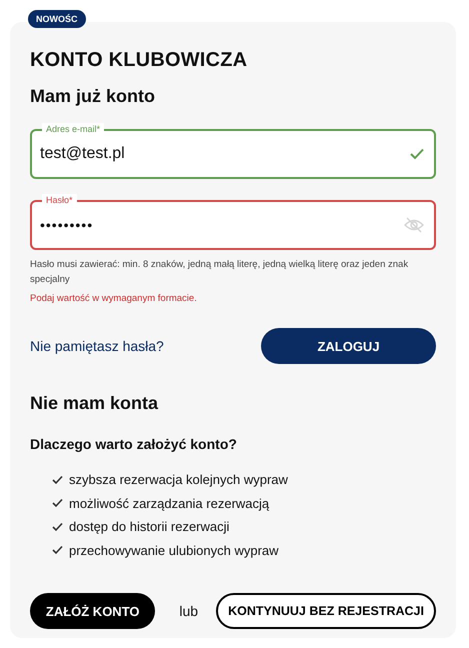  Describe the element at coordinates (95, 403) in the screenshot. I see `register-heading: Nie mam konta` at that location.